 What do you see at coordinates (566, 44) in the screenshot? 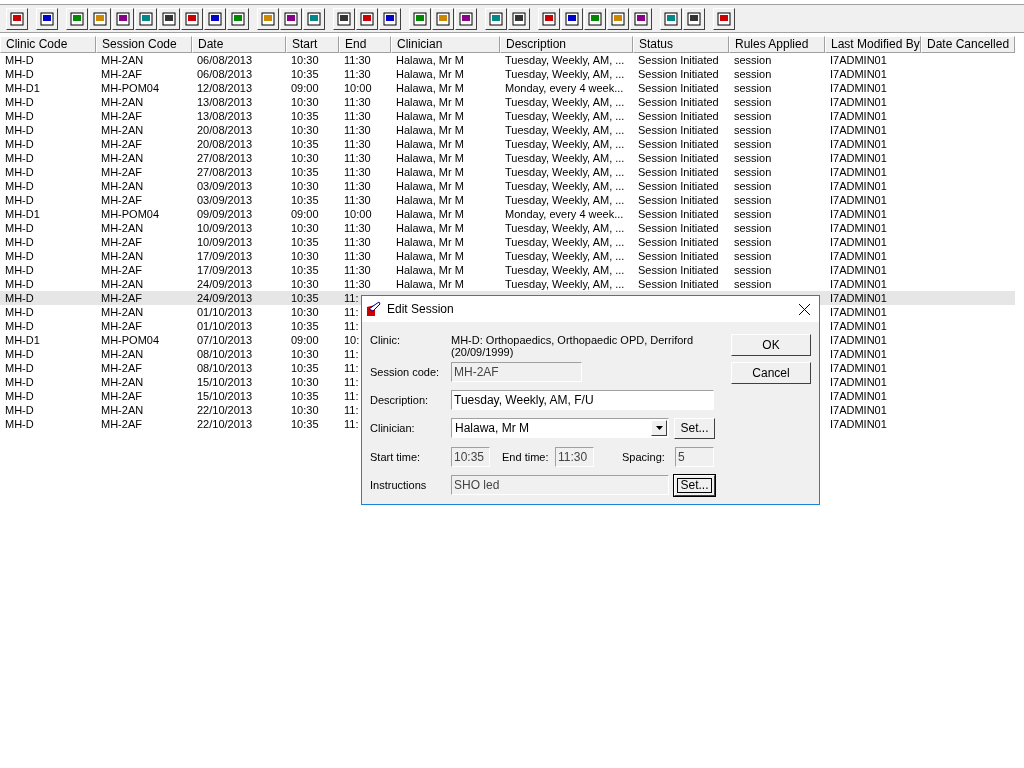
I see `column-header: Description` at bounding box center [566, 44].